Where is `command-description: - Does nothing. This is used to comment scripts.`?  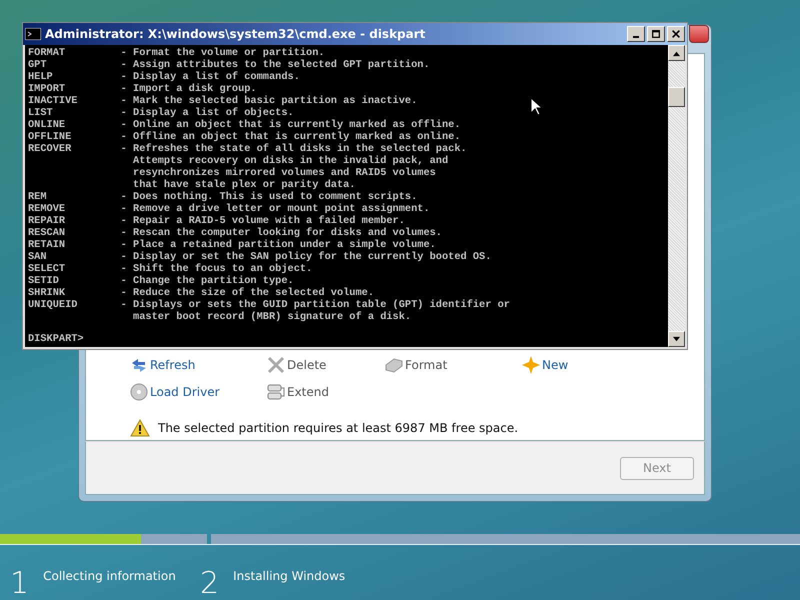 command-description: - Does nothing. This is used to comment scripts. is located at coordinates (269, 197).